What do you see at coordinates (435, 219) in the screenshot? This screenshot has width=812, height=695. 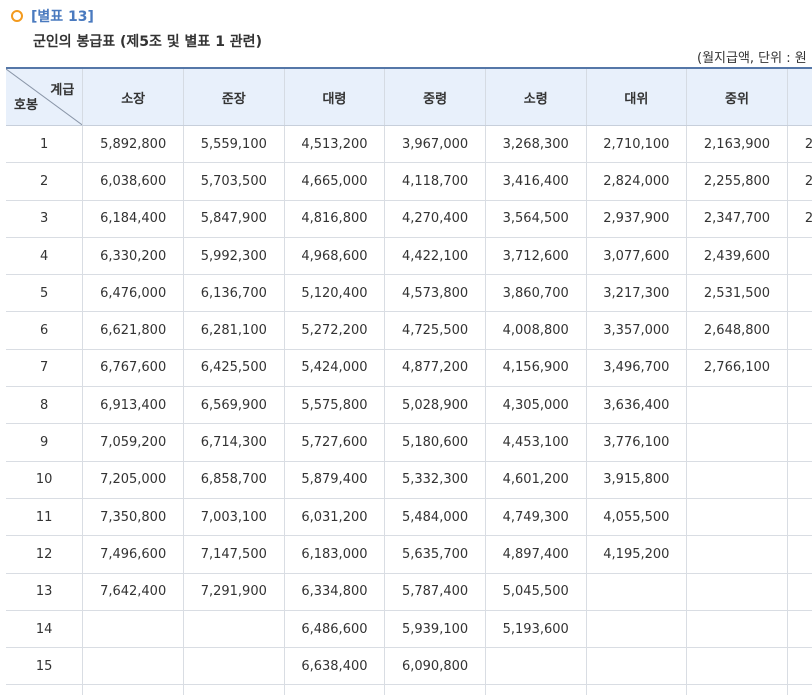 I see `salary-cell: 4,270,400` at bounding box center [435, 219].